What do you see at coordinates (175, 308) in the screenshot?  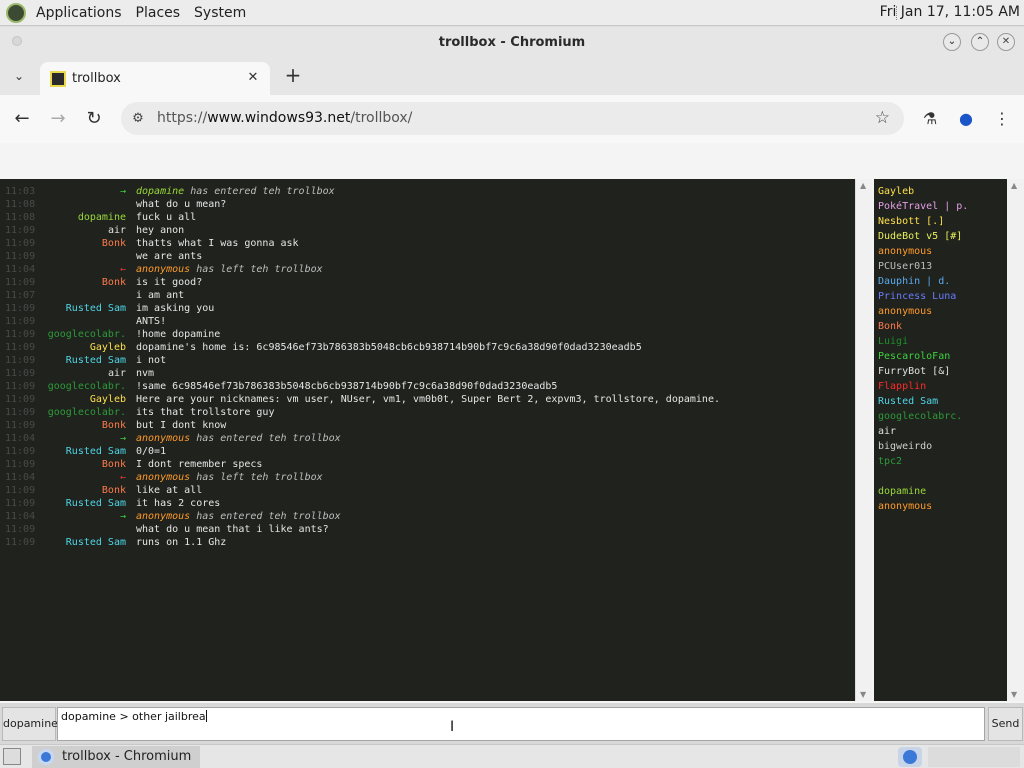 I see `message-text: im asking you` at bounding box center [175, 308].